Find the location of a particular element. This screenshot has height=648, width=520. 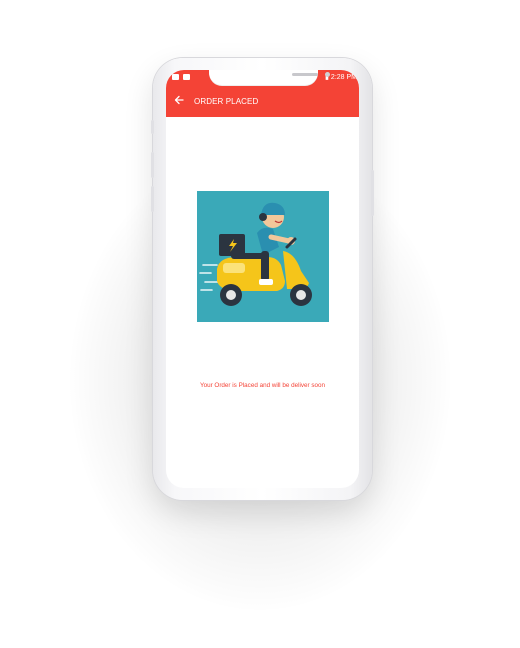

notch is located at coordinates (269, 77).